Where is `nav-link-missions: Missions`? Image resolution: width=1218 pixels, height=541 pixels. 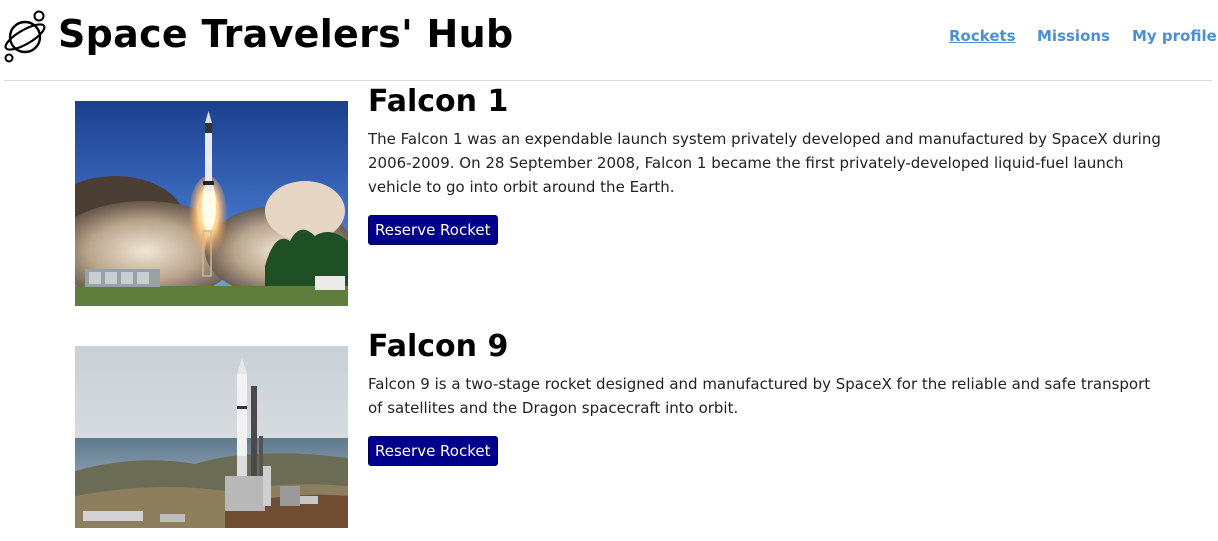 nav-link-missions: Missions is located at coordinates (1073, 37).